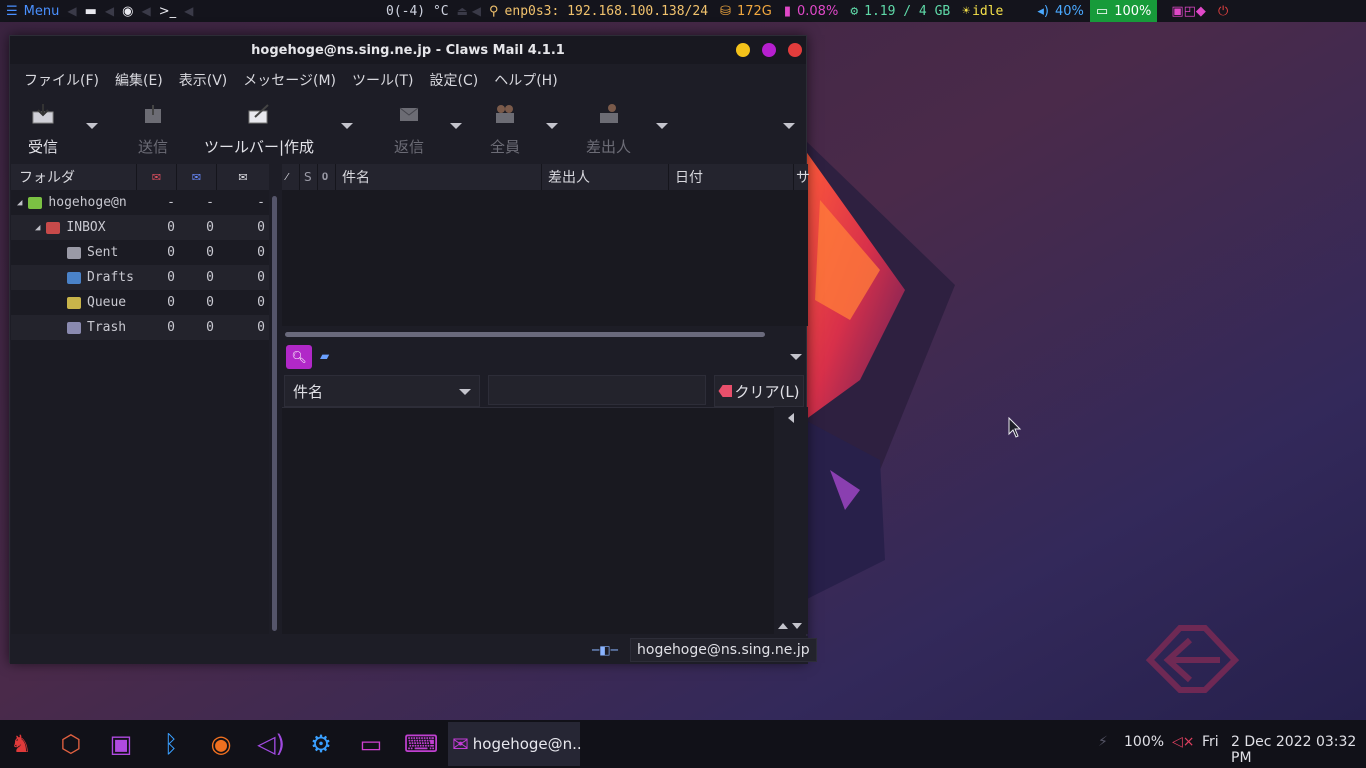 Image resolution: width=1366 pixels, height=768 pixels. What do you see at coordinates (291, 177) in the screenshot?
I see `mark-column-header: ⁄` at bounding box center [291, 177].